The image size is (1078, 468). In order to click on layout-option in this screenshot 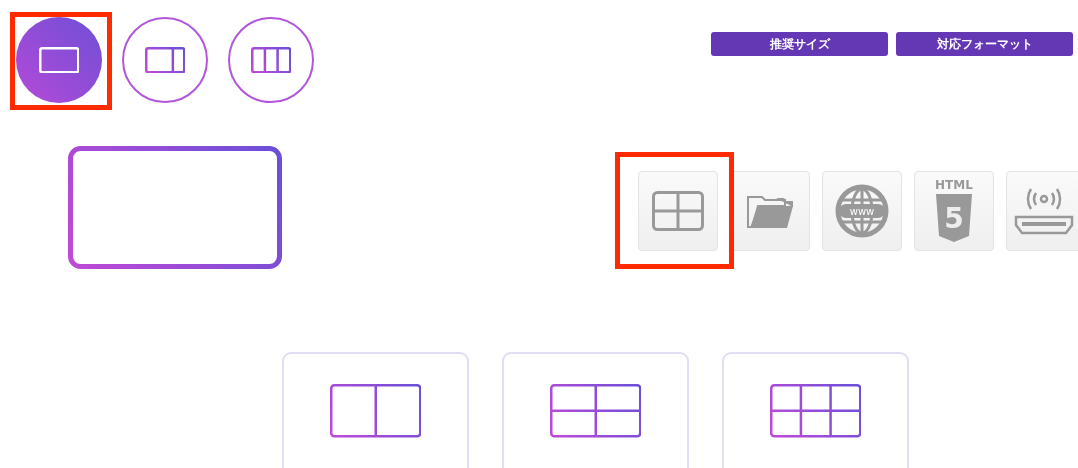, I will do `click(59, 60)`.